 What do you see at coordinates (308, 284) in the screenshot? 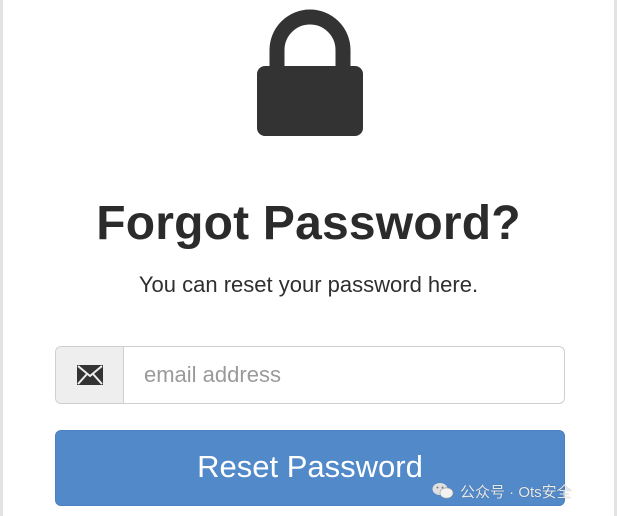
I see `page-subtitle: You can reset your password here.` at bounding box center [308, 284].